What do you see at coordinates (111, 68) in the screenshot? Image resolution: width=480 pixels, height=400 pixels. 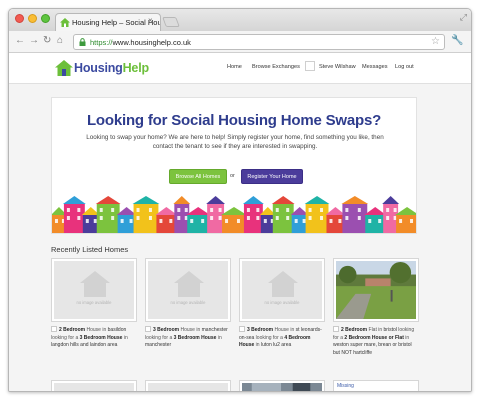 I see `logo-wordmark: HousingHelp` at bounding box center [111, 68].